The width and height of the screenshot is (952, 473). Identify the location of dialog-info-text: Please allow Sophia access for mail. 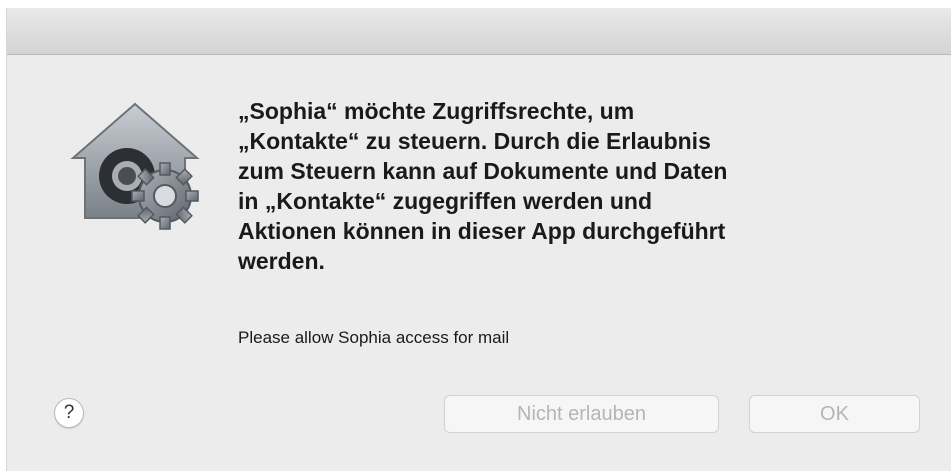
(374, 337).